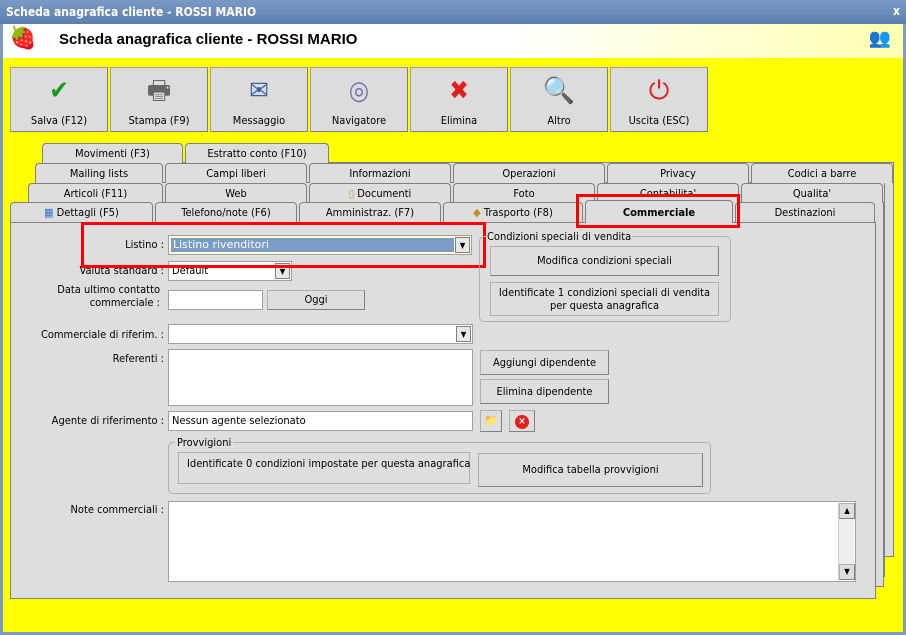 This screenshot has height=635, width=906. What do you see at coordinates (847, 511) in the screenshot?
I see `scroll-up-icon: ▲` at bounding box center [847, 511].